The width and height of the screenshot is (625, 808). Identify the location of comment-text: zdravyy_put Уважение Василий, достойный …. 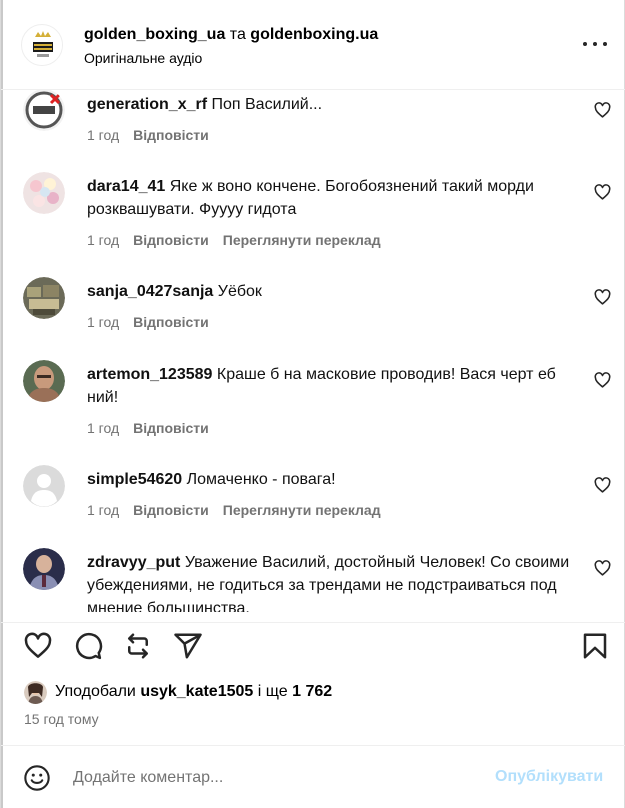
(332, 581).